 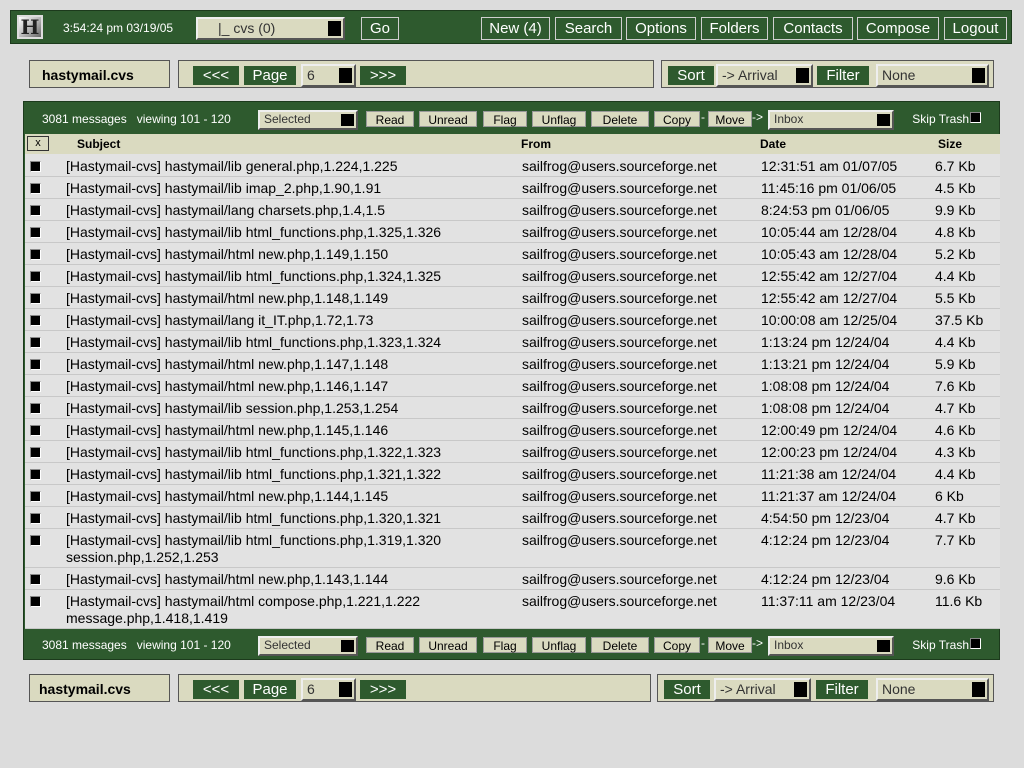 I want to click on toggle-all-button: x, so click(x=38, y=143).